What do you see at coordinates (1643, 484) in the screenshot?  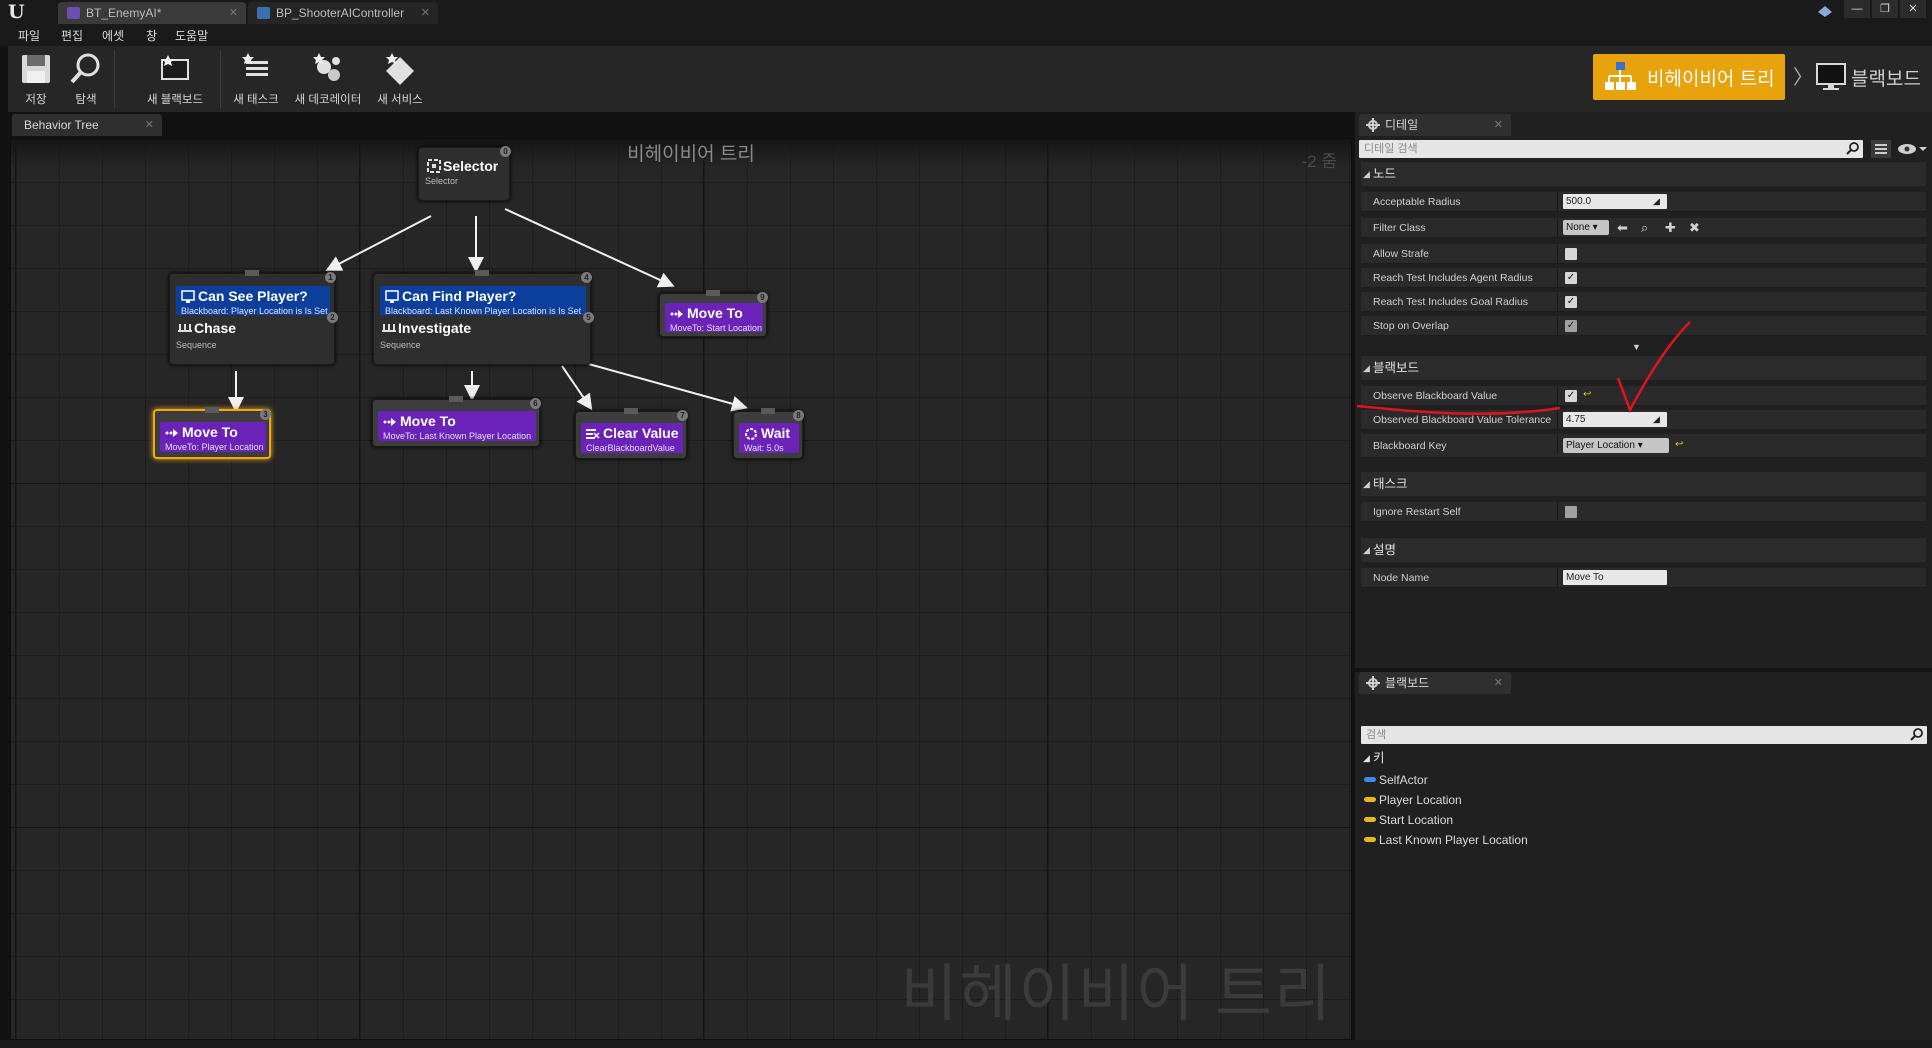 I see `category-task: ◢ 태스크` at bounding box center [1643, 484].